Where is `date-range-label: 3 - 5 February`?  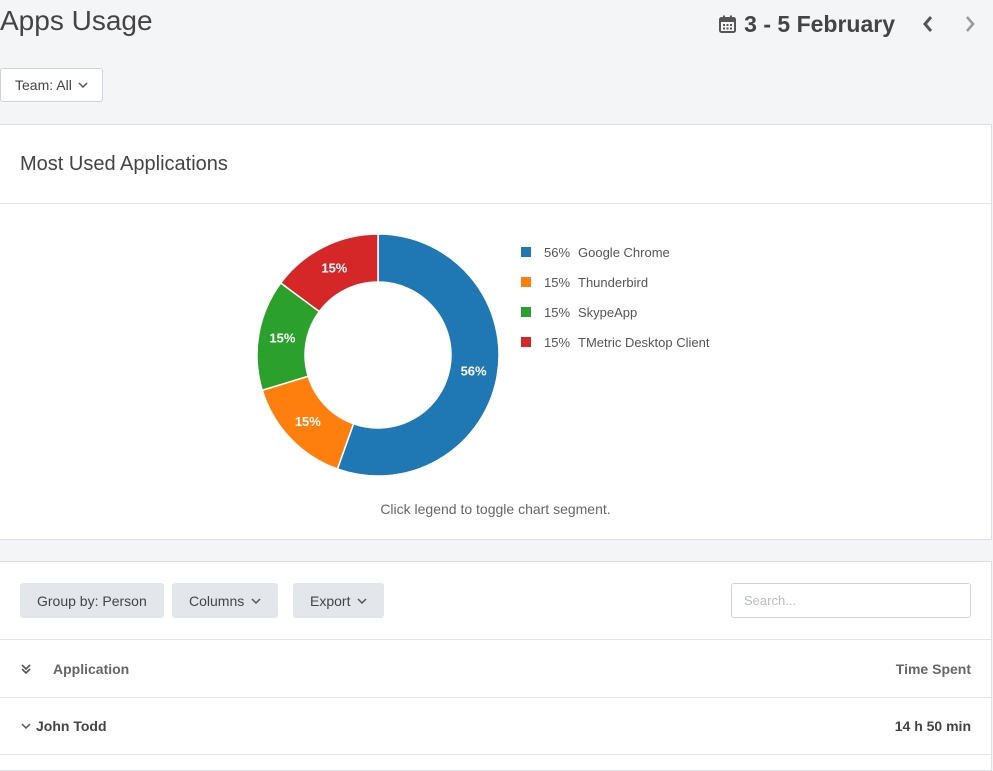
date-range-label: 3 - 5 February is located at coordinates (819, 24).